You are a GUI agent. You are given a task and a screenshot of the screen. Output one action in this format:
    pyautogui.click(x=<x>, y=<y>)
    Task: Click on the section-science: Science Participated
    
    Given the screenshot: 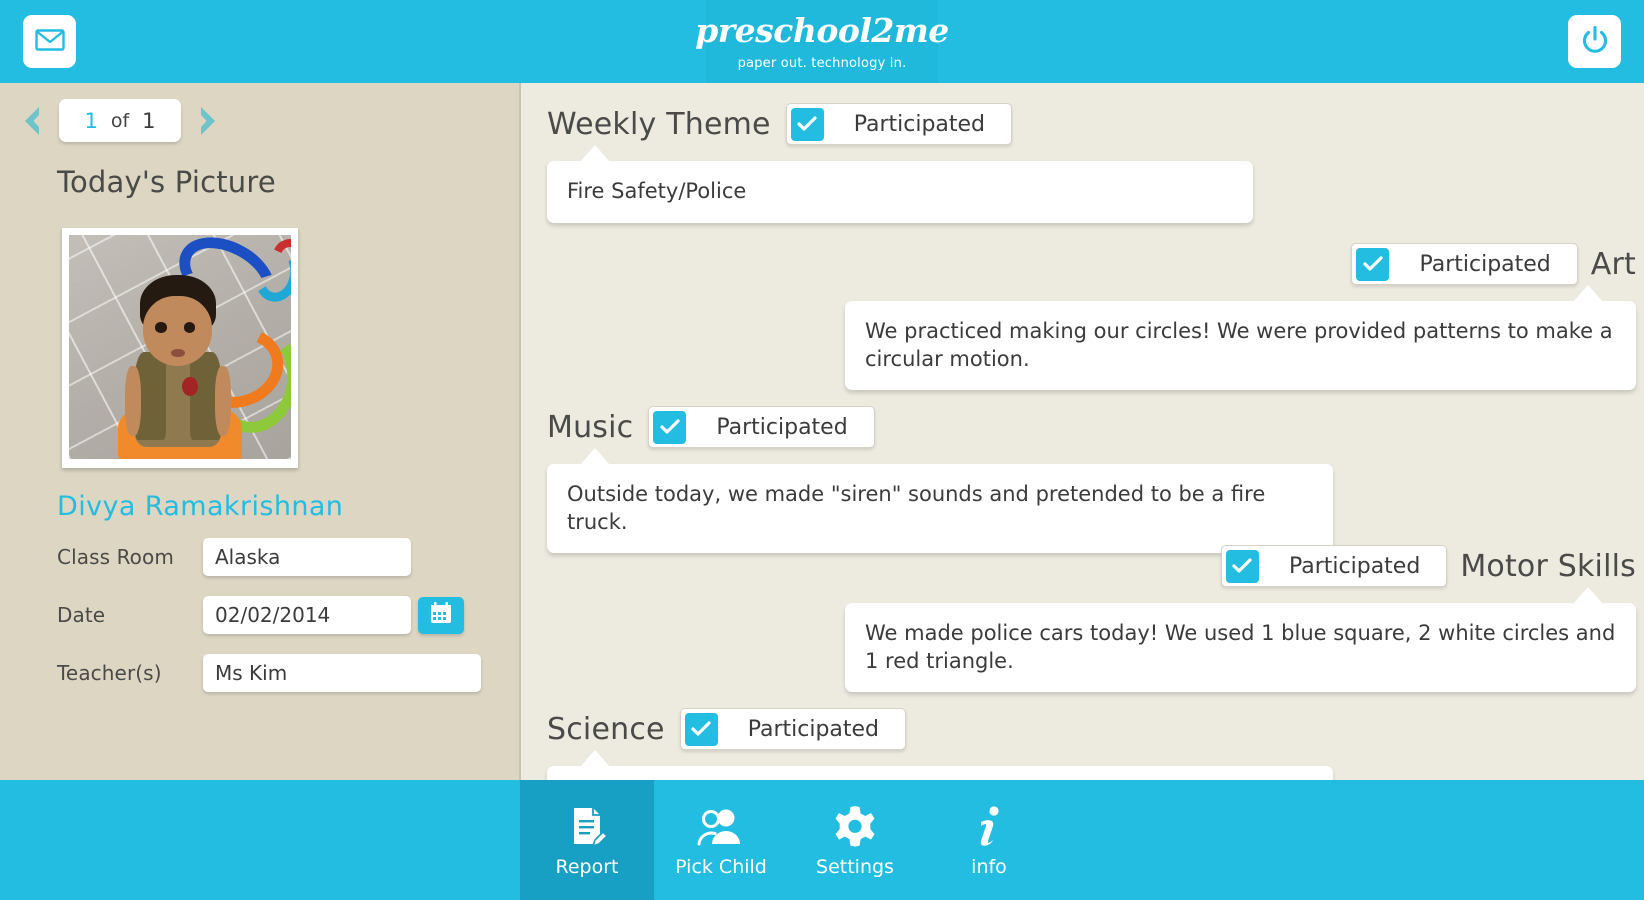 What is the action you would take?
    pyautogui.click(x=1083, y=744)
    